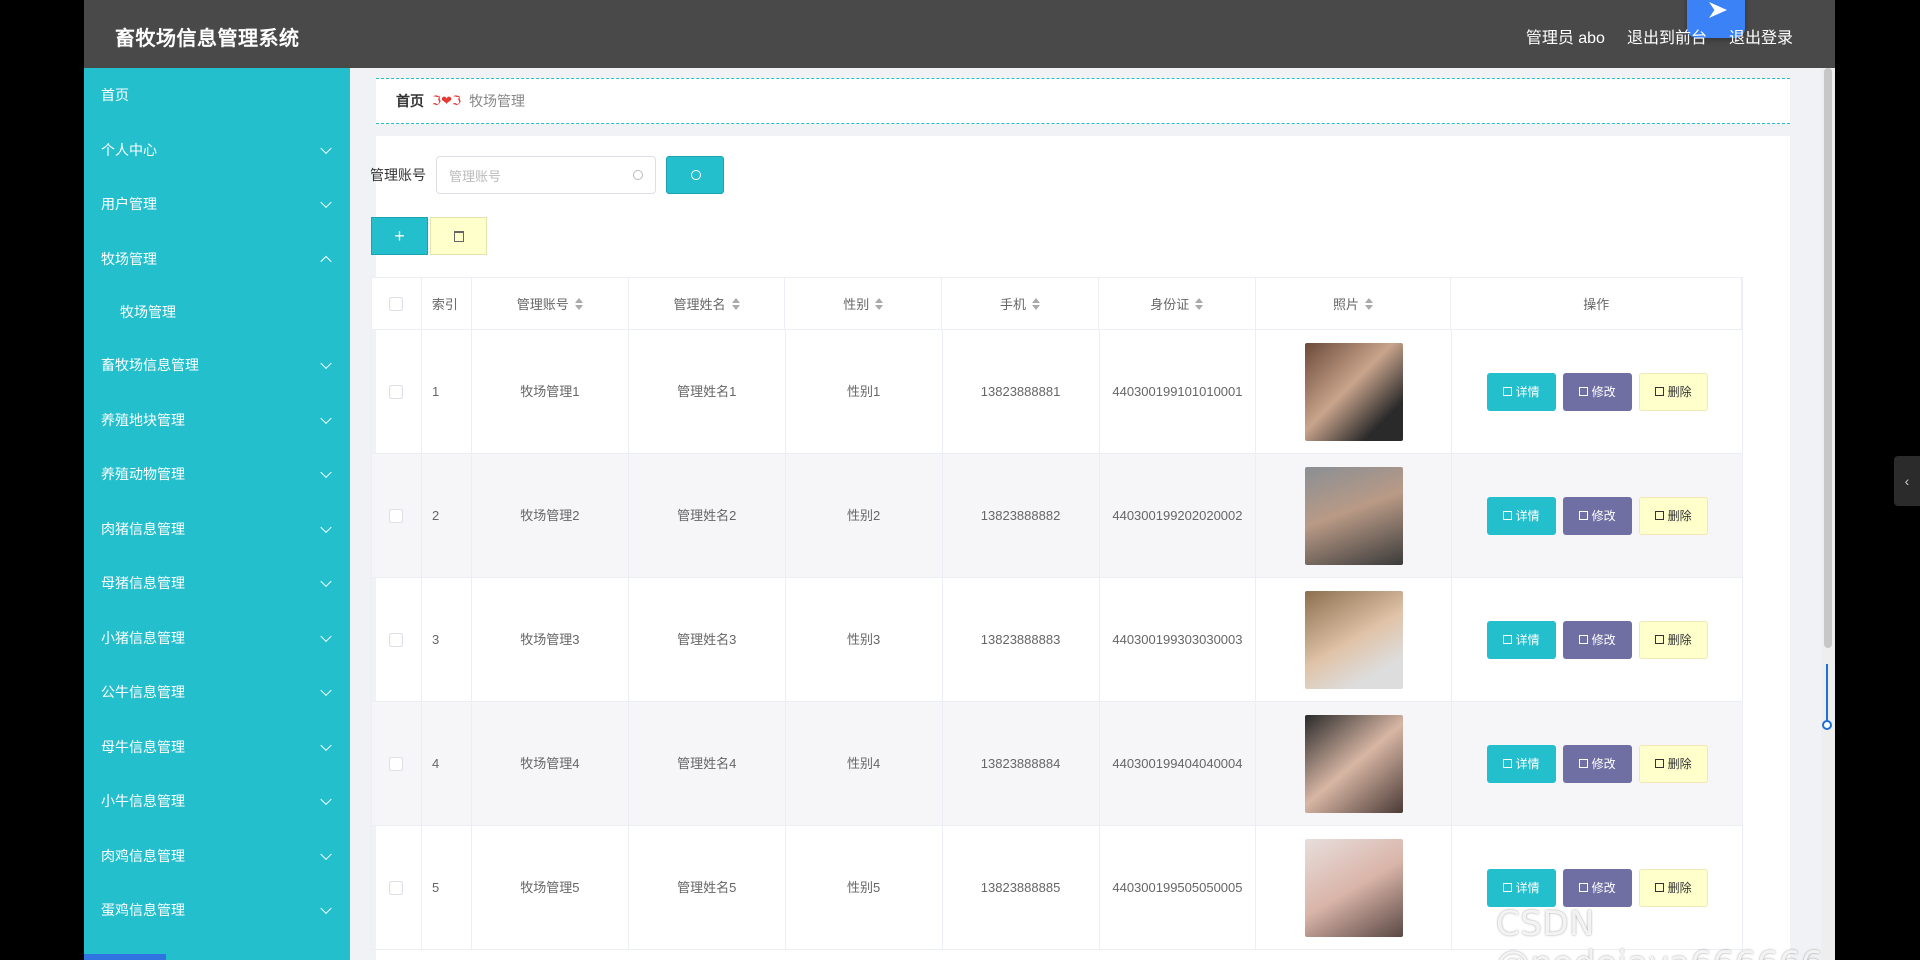 Image resolution: width=1920 pixels, height=960 pixels. I want to click on sidebar-item: 首页, so click(217, 95).